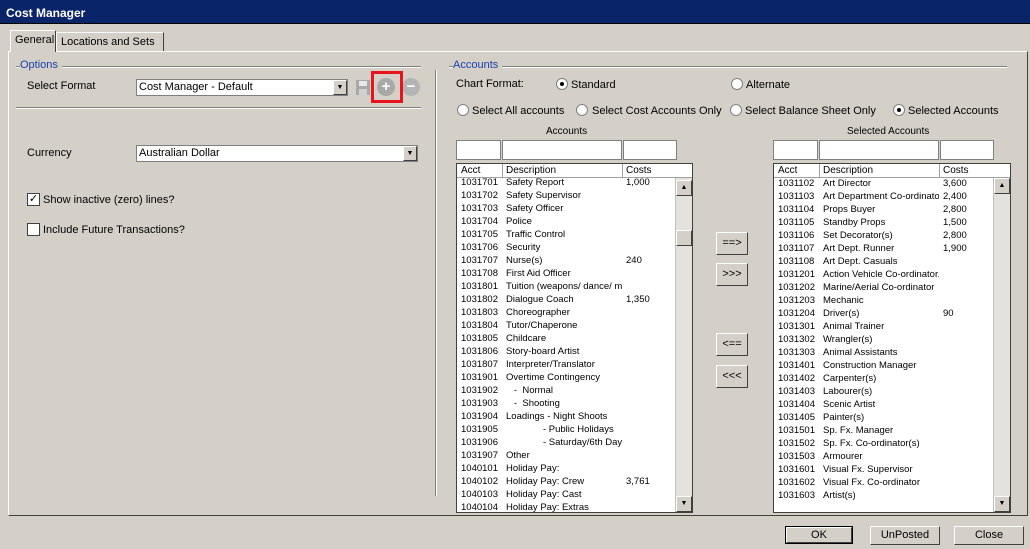 The width and height of the screenshot is (1030, 549). I want to click on description-cell: Standby Props, so click(854, 222).